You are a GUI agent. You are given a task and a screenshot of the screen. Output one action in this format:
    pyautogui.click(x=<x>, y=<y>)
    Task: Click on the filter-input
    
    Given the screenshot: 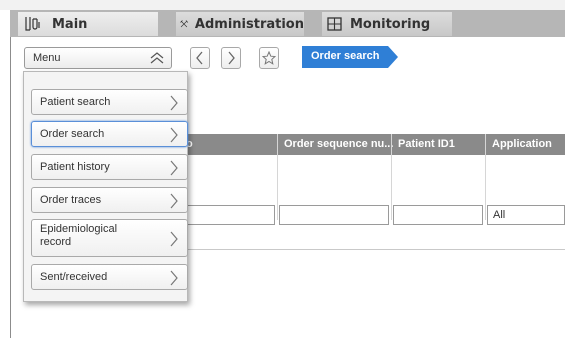 What is the action you would take?
    pyautogui.click(x=227, y=215)
    